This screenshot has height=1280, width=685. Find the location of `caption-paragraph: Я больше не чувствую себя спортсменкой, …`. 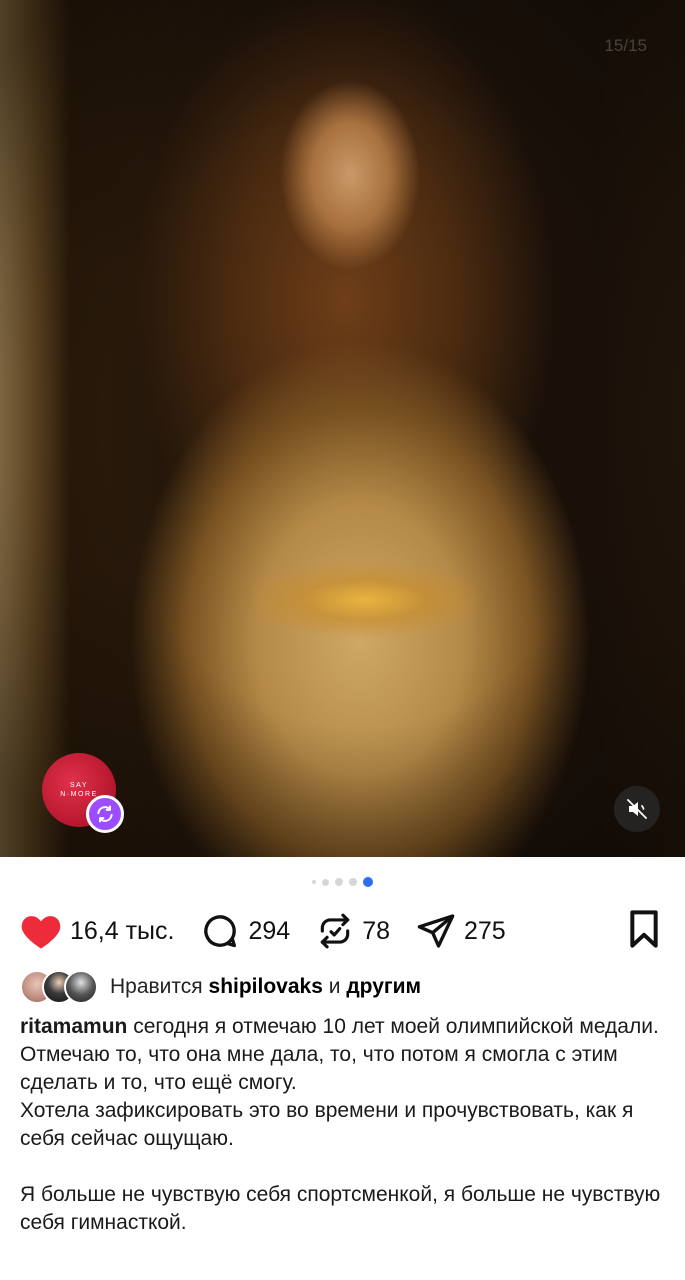

caption-paragraph: Я больше не чувствую себя спортсменкой, … is located at coordinates (340, 1208).